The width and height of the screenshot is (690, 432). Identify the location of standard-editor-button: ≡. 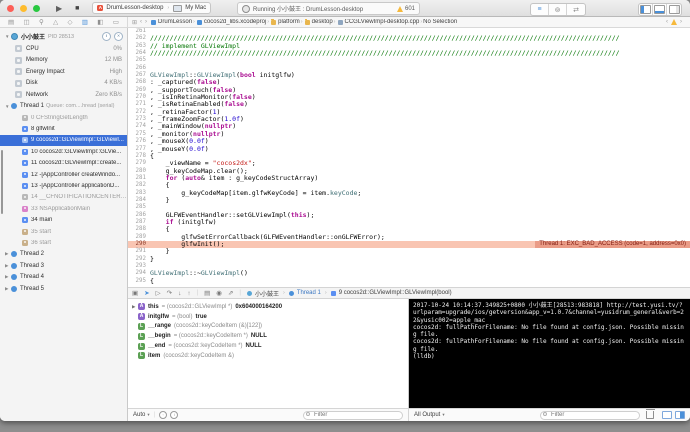
(540, 9).